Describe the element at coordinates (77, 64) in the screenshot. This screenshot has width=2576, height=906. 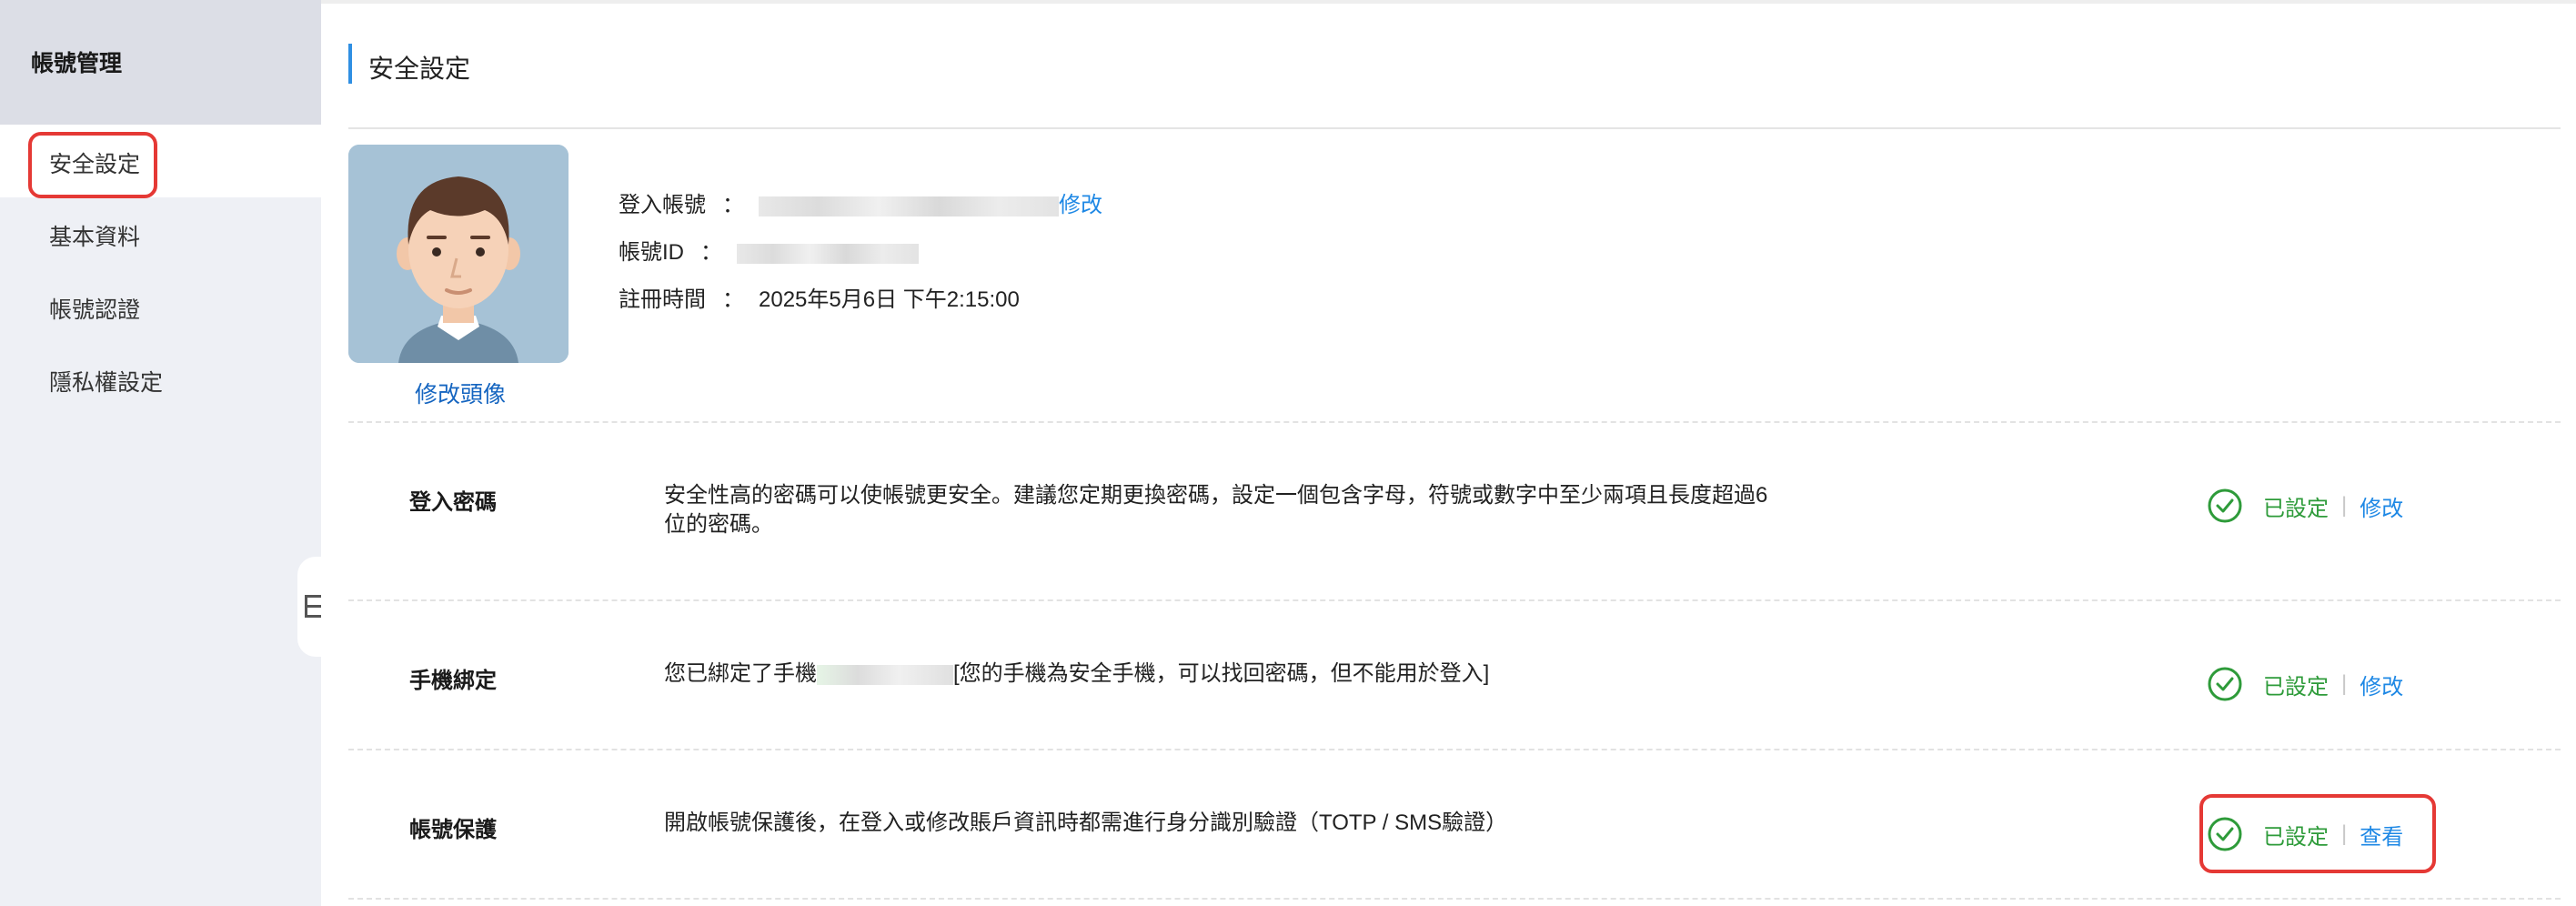
I see `sidebar-title: 帳號管理` at that location.